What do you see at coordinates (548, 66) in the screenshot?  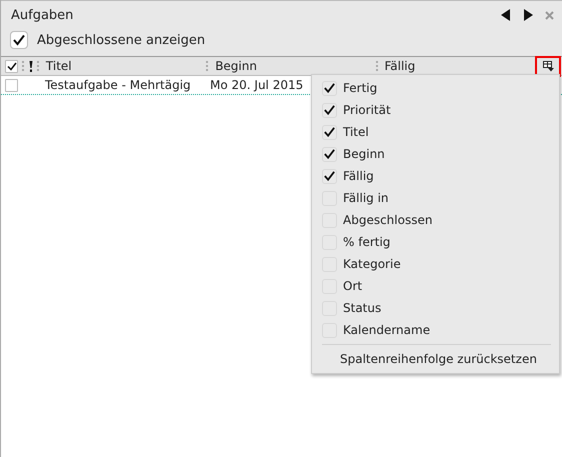 I see `column-picker-icon` at bounding box center [548, 66].